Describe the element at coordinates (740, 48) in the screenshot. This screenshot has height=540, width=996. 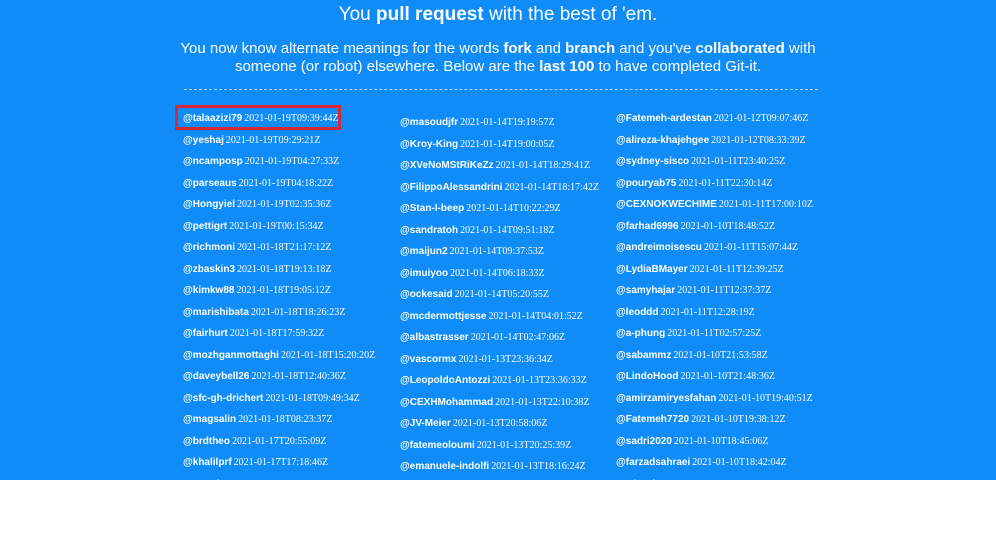
I see `intro-term-collaborated: collaborated` at that location.